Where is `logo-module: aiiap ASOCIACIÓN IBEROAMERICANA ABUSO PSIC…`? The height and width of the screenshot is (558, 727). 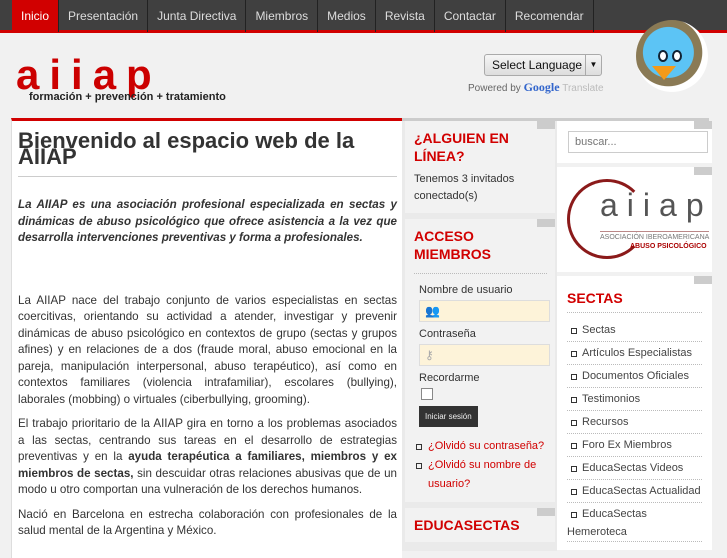
logo-module: aiiap ASOCIACIÓN IBEROAMERICANA ABUSO PSIC… is located at coordinates (634, 219).